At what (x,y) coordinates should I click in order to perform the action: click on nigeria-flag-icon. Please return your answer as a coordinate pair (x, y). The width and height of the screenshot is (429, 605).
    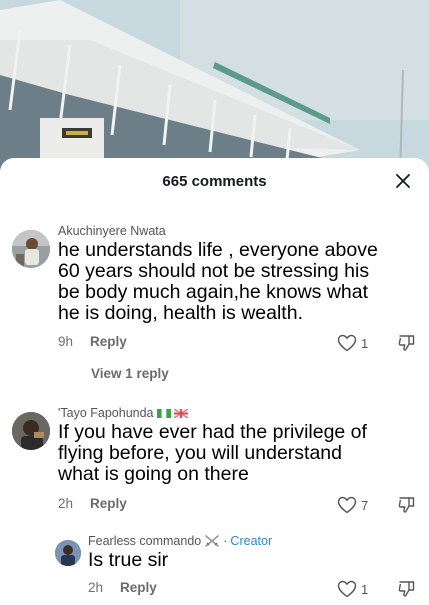
    Looking at the image, I should click on (163, 413).